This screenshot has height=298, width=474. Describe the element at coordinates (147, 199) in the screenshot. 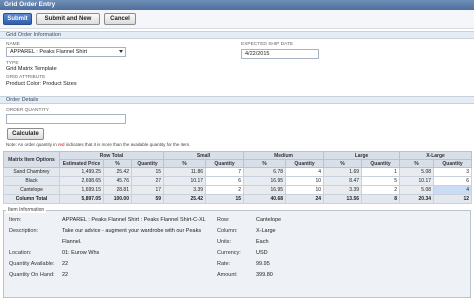

I see `total-qty-cell: 59` at that location.